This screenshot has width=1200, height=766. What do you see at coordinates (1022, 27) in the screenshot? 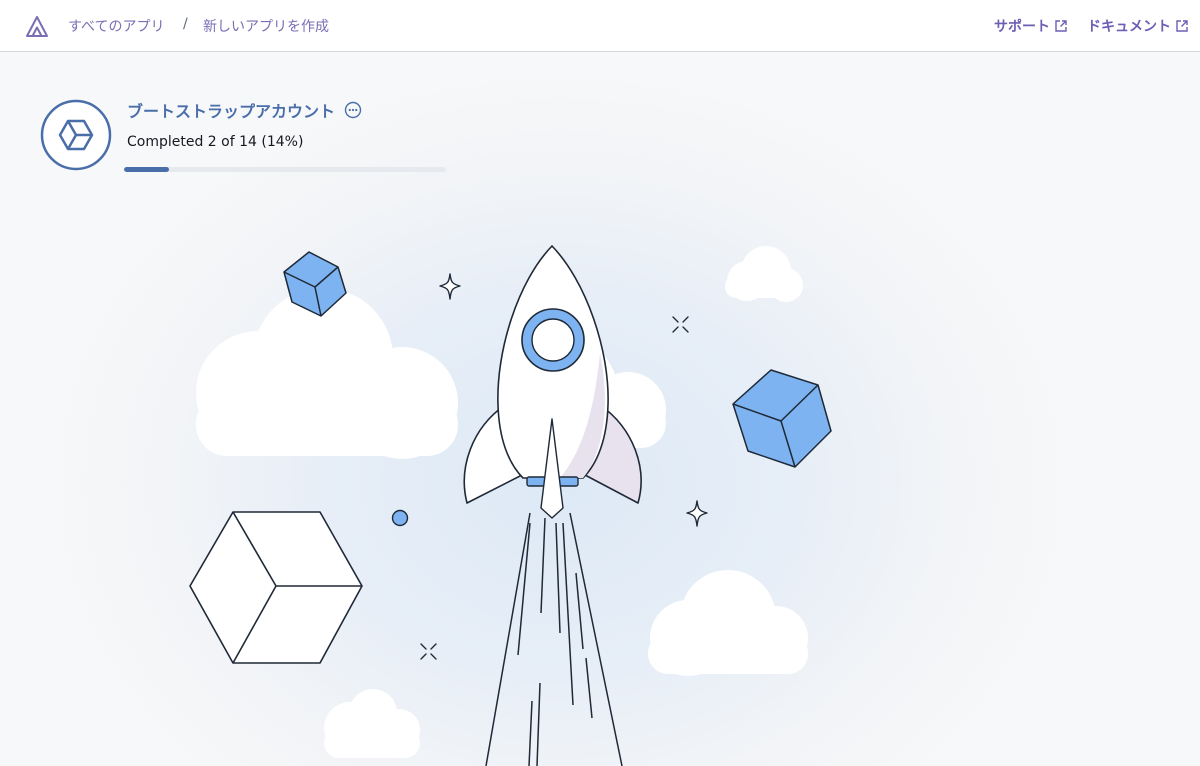
I see `support-link-label: サポート` at bounding box center [1022, 27].